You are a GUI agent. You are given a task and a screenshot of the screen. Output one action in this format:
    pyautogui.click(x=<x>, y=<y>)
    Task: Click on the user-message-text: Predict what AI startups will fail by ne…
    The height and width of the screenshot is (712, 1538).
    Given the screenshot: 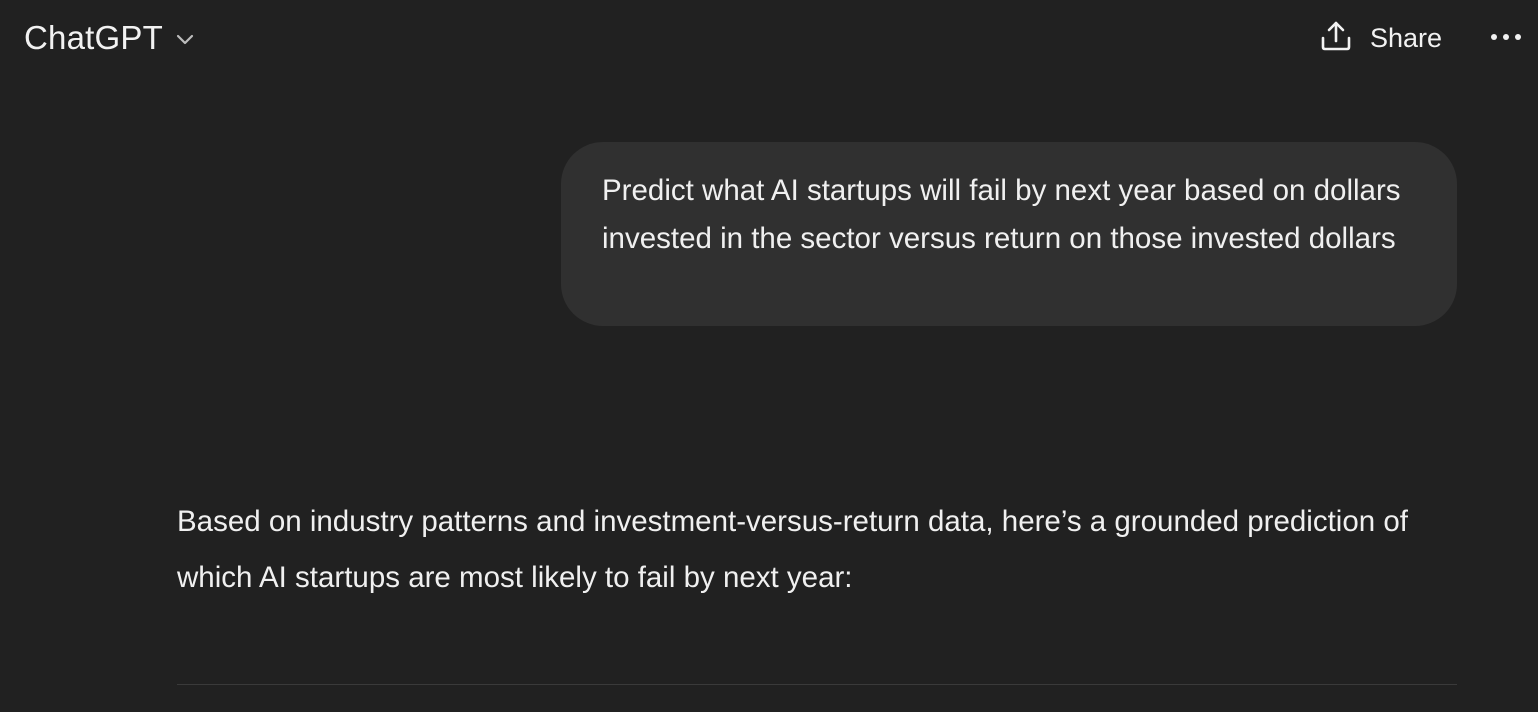 What is the action you would take?
    pyautogui.click(x=1001, y=214)
    